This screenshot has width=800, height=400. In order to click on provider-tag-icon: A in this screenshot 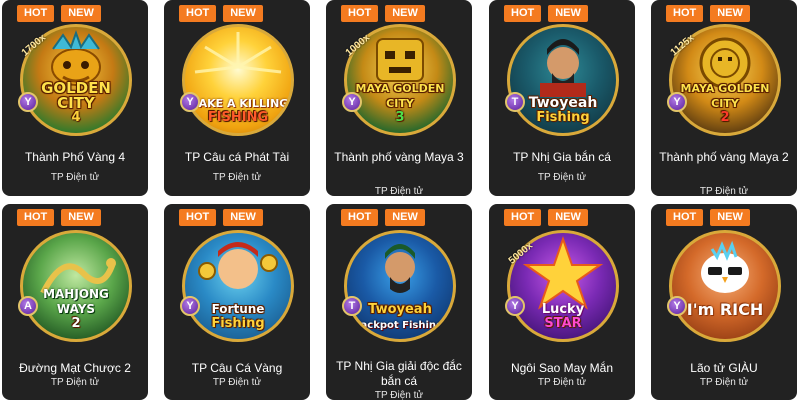, I will do `click(28, 306)`.